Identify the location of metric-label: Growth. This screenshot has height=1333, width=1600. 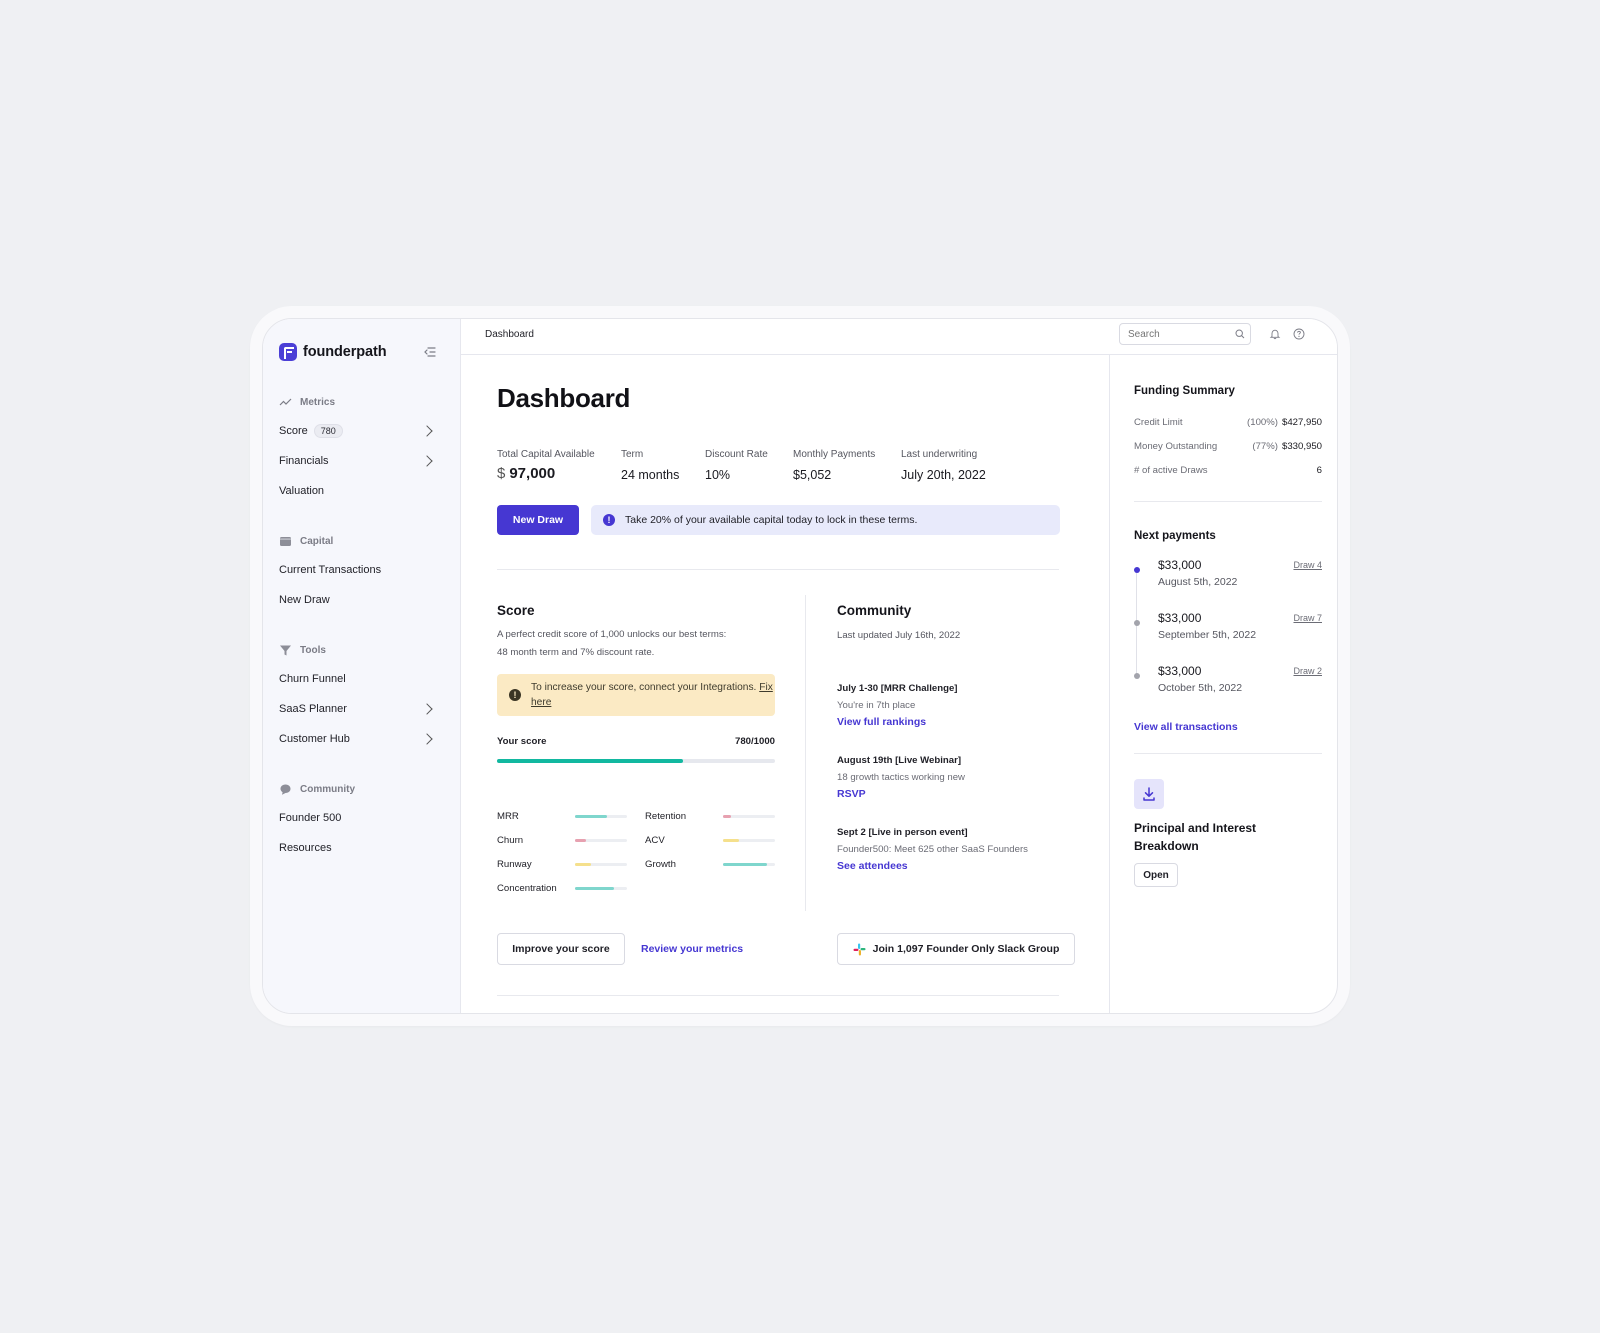
(660, 864).